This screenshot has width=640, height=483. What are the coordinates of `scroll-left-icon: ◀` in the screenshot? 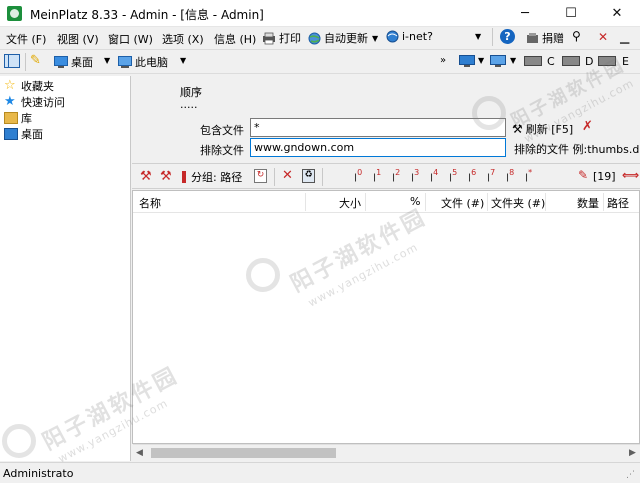 It's located at (139, 453).